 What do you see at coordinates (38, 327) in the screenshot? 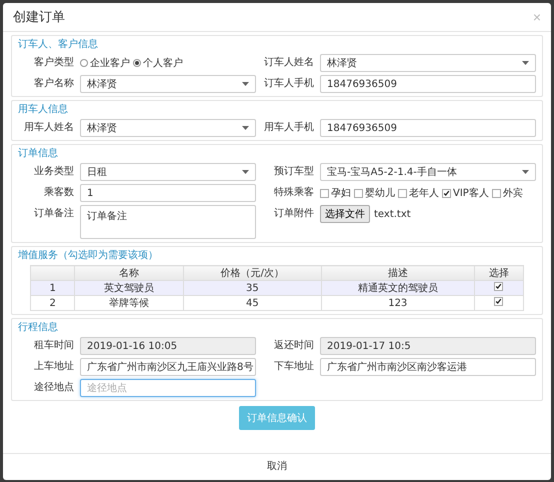
I see `section-title: 行程信息` at bounding box center [38, 327].